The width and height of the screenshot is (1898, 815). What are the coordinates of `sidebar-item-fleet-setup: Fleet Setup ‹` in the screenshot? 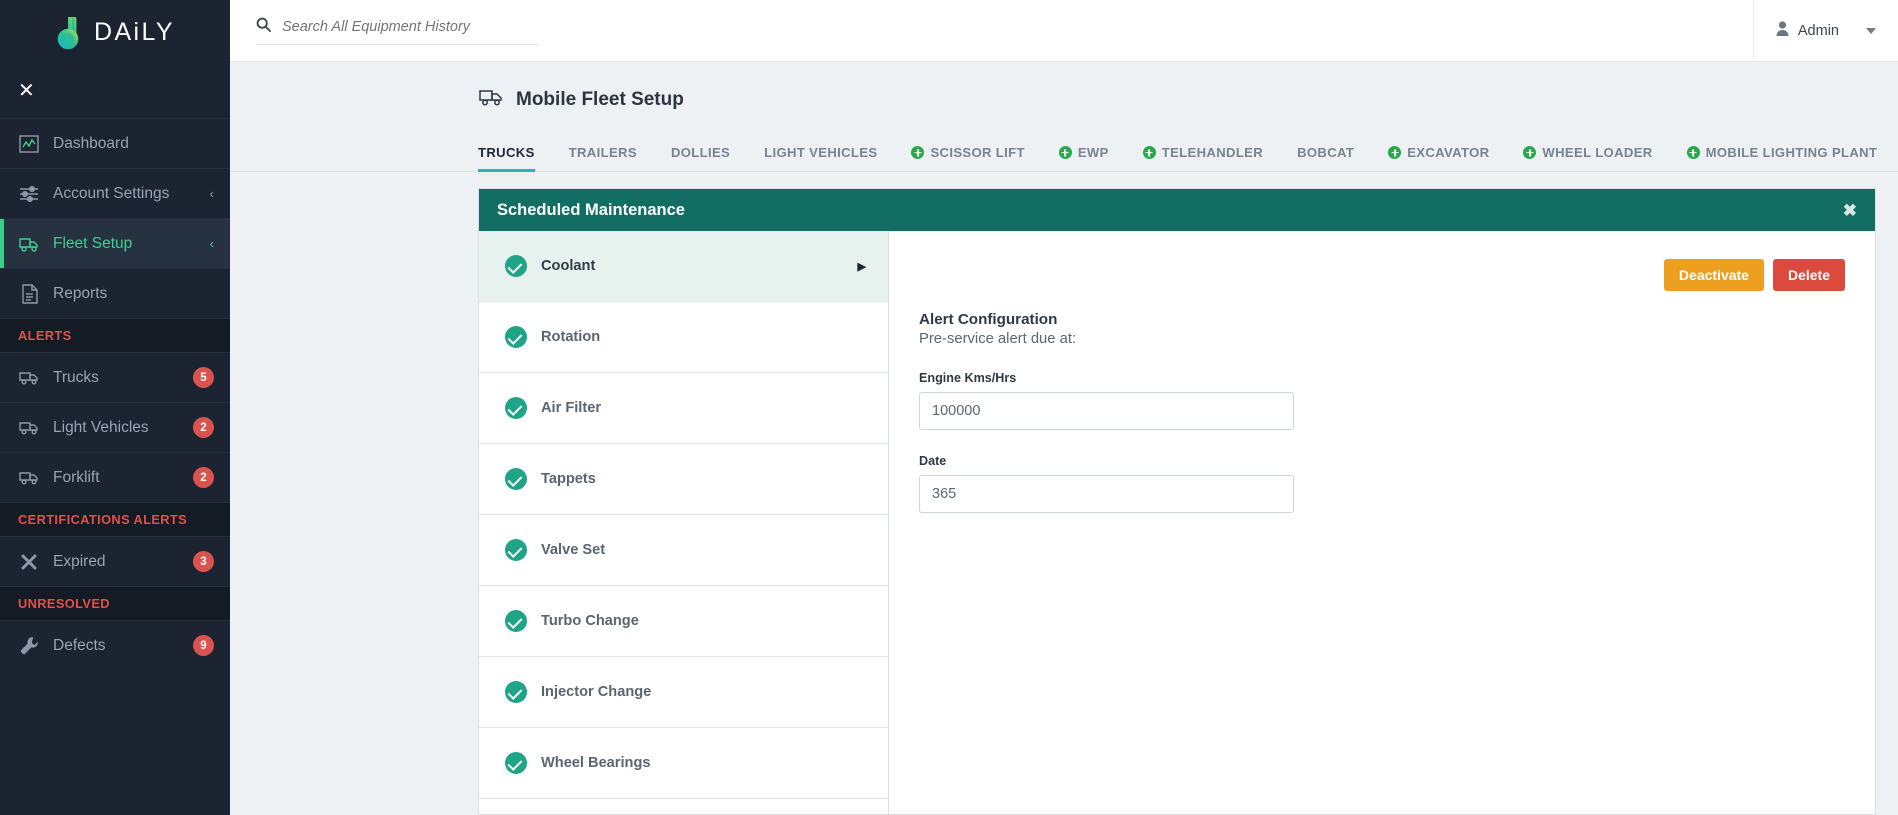 It's located at (115, 243).